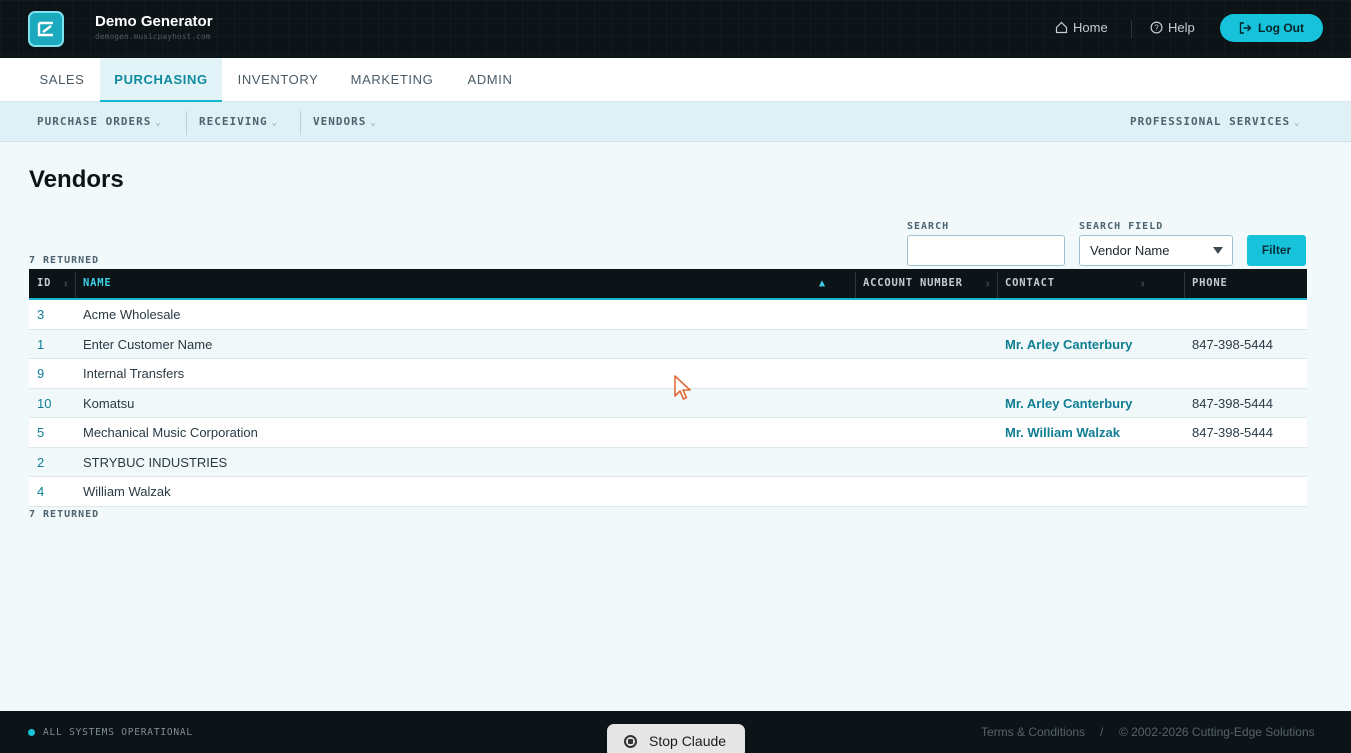 The width and height of the screenshot is (1351, 753). I want to click on vendor-id-link: 5, so click(40, 432).